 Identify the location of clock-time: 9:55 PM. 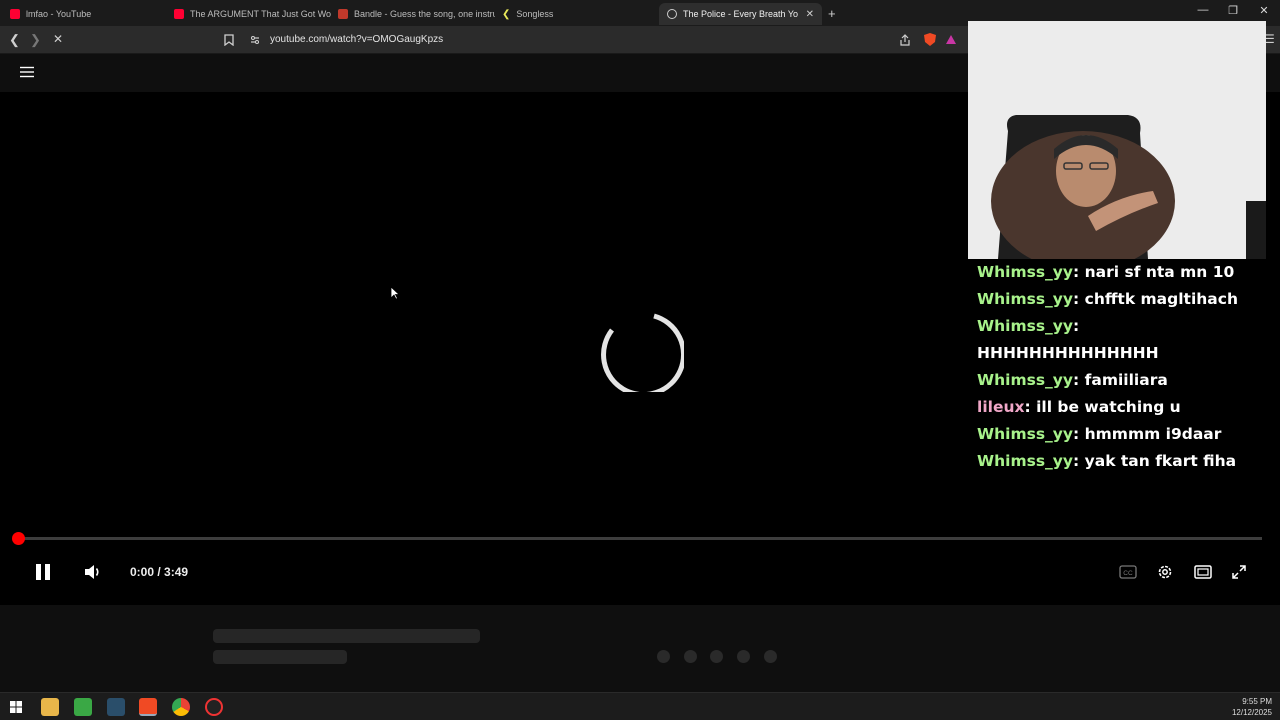
(1257, 701).